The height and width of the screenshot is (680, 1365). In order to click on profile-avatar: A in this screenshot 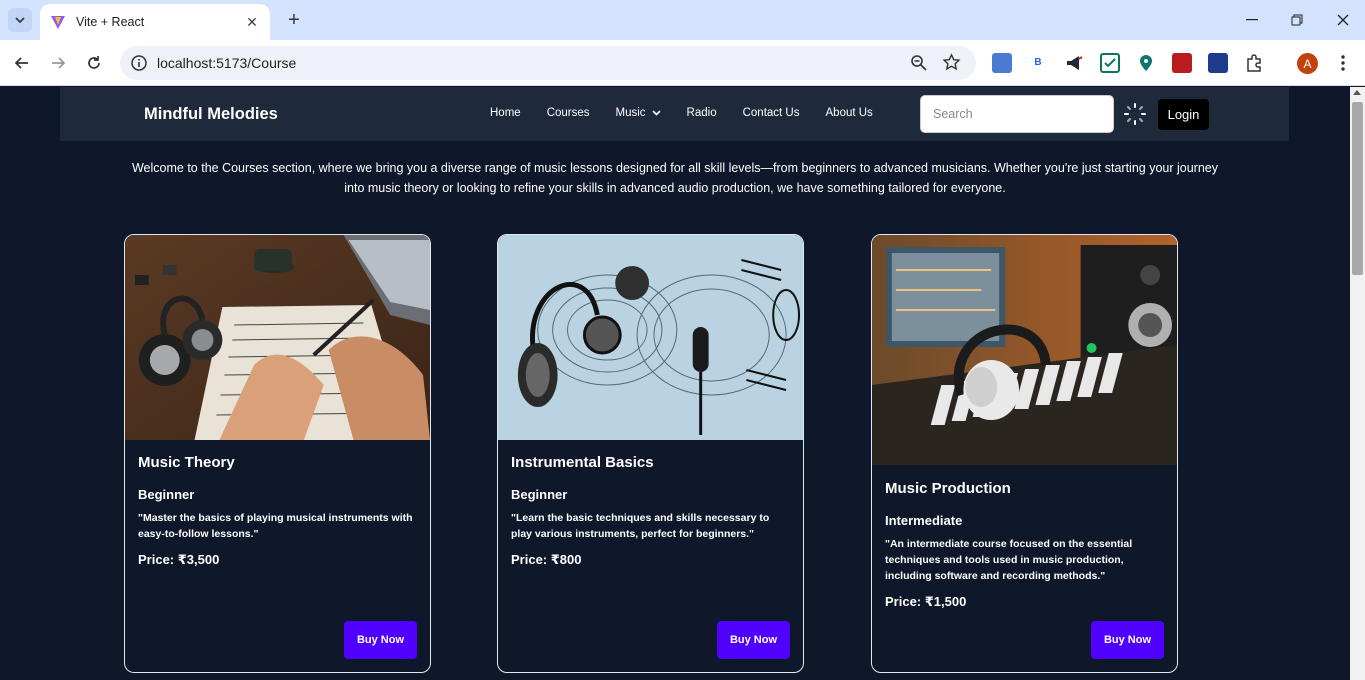, I will do `click(1307, 63)`.